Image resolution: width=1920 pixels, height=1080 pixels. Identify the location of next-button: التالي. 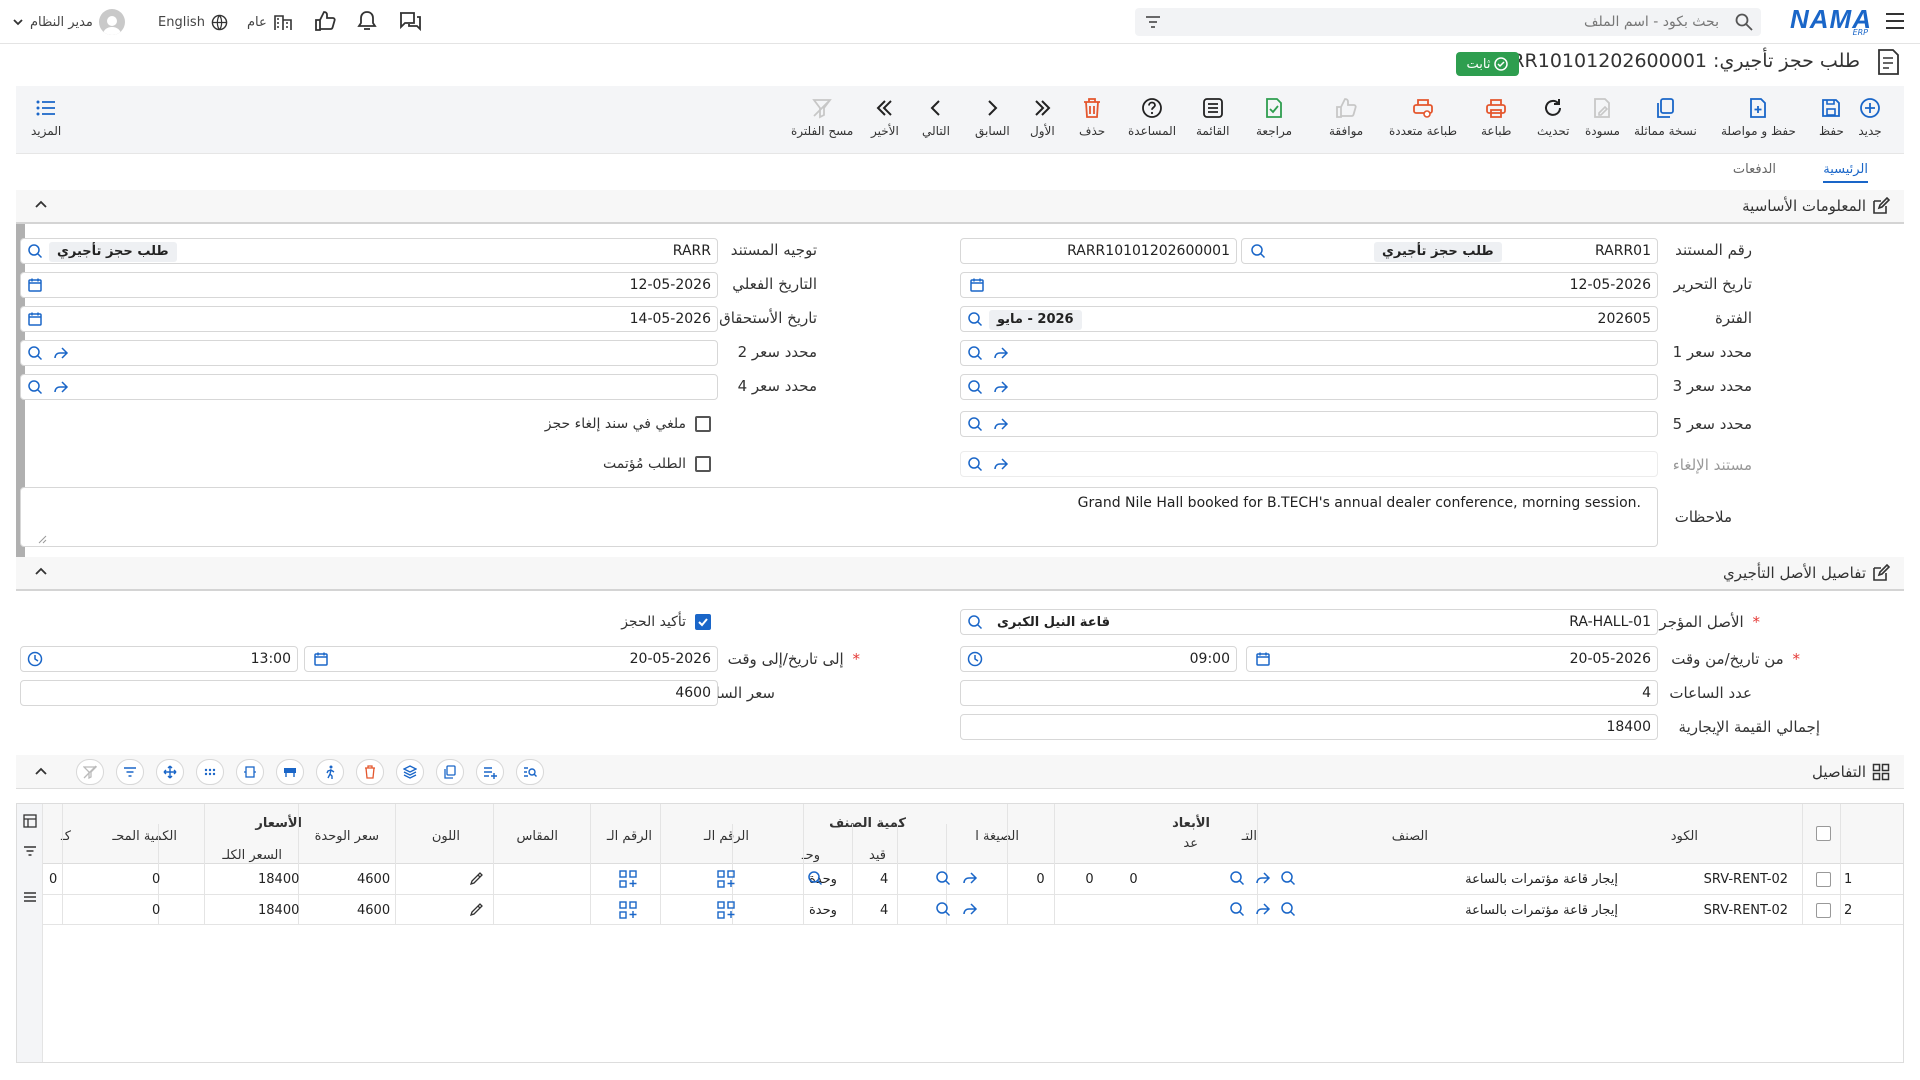
(936, 117).